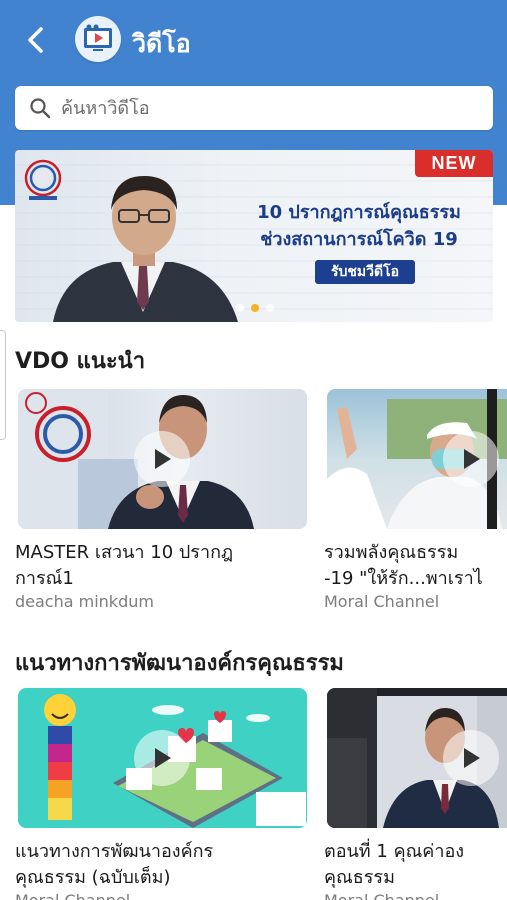  Describe the element at coordinates (179, 662) in the screenshot. I see `section-title-moral-organization: แนวทางการพัฒนาองค์กรคุณธรรม` at that location.